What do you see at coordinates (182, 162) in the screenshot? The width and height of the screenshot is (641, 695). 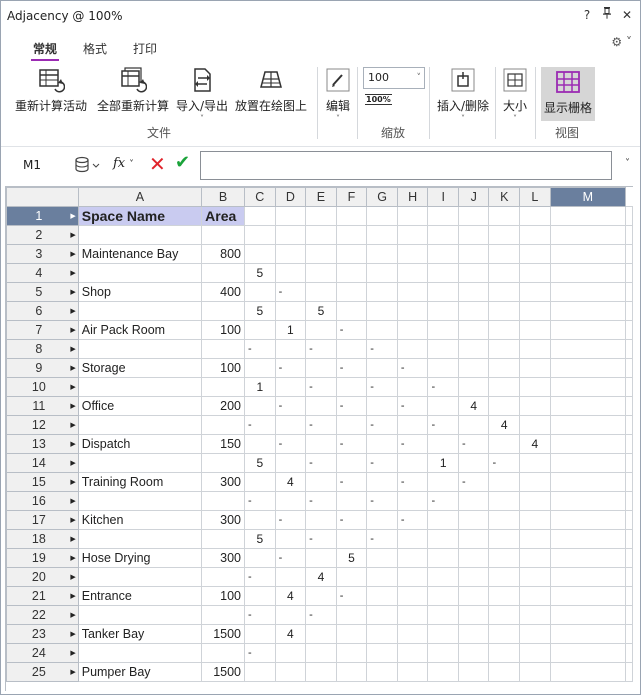 I see `confirm-icon: ✔` at bounding box center [182, 162].